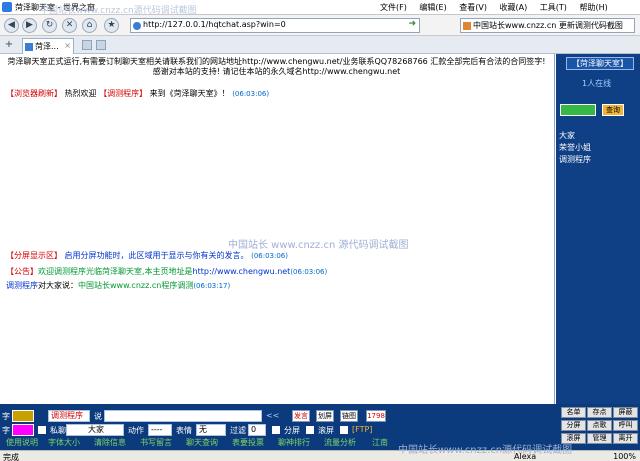 This screenshot has width=640, height=461. I want to click on history-arrows-icon: <<, so click(272, 415).